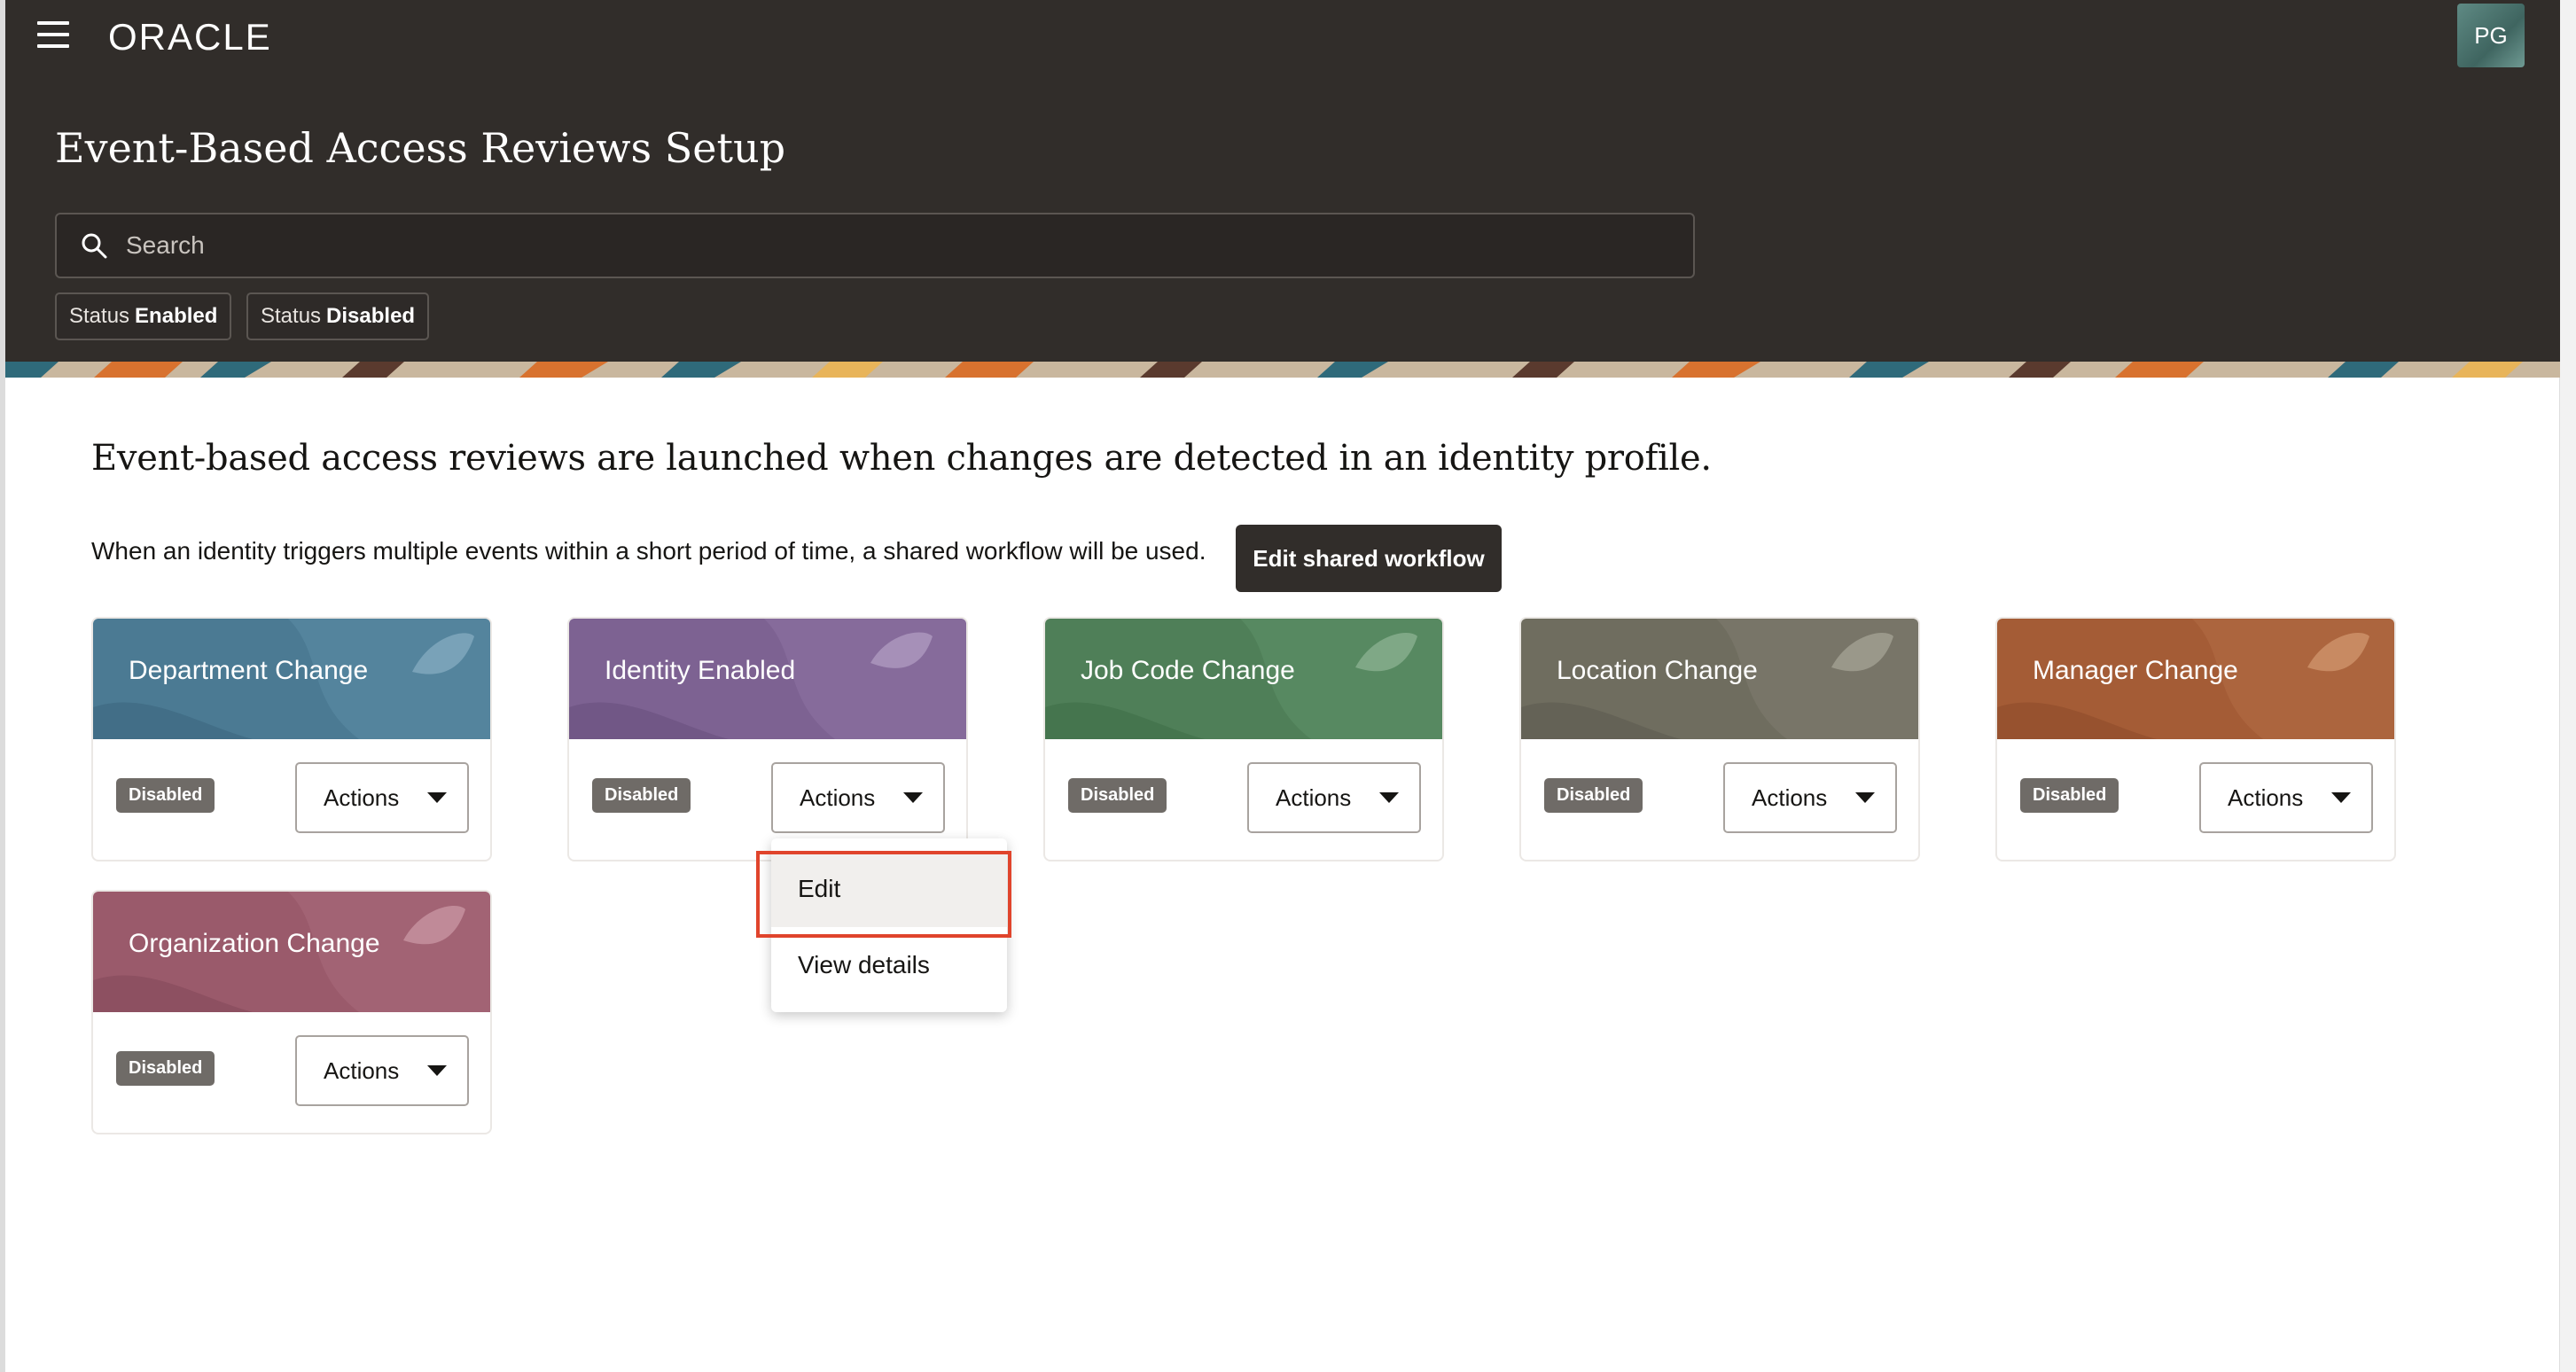 The image size is (2576, 1372). What do you see at coordinates (879, 246) in the screenshot?
I see `search-input` at bounding box center [879, 246].